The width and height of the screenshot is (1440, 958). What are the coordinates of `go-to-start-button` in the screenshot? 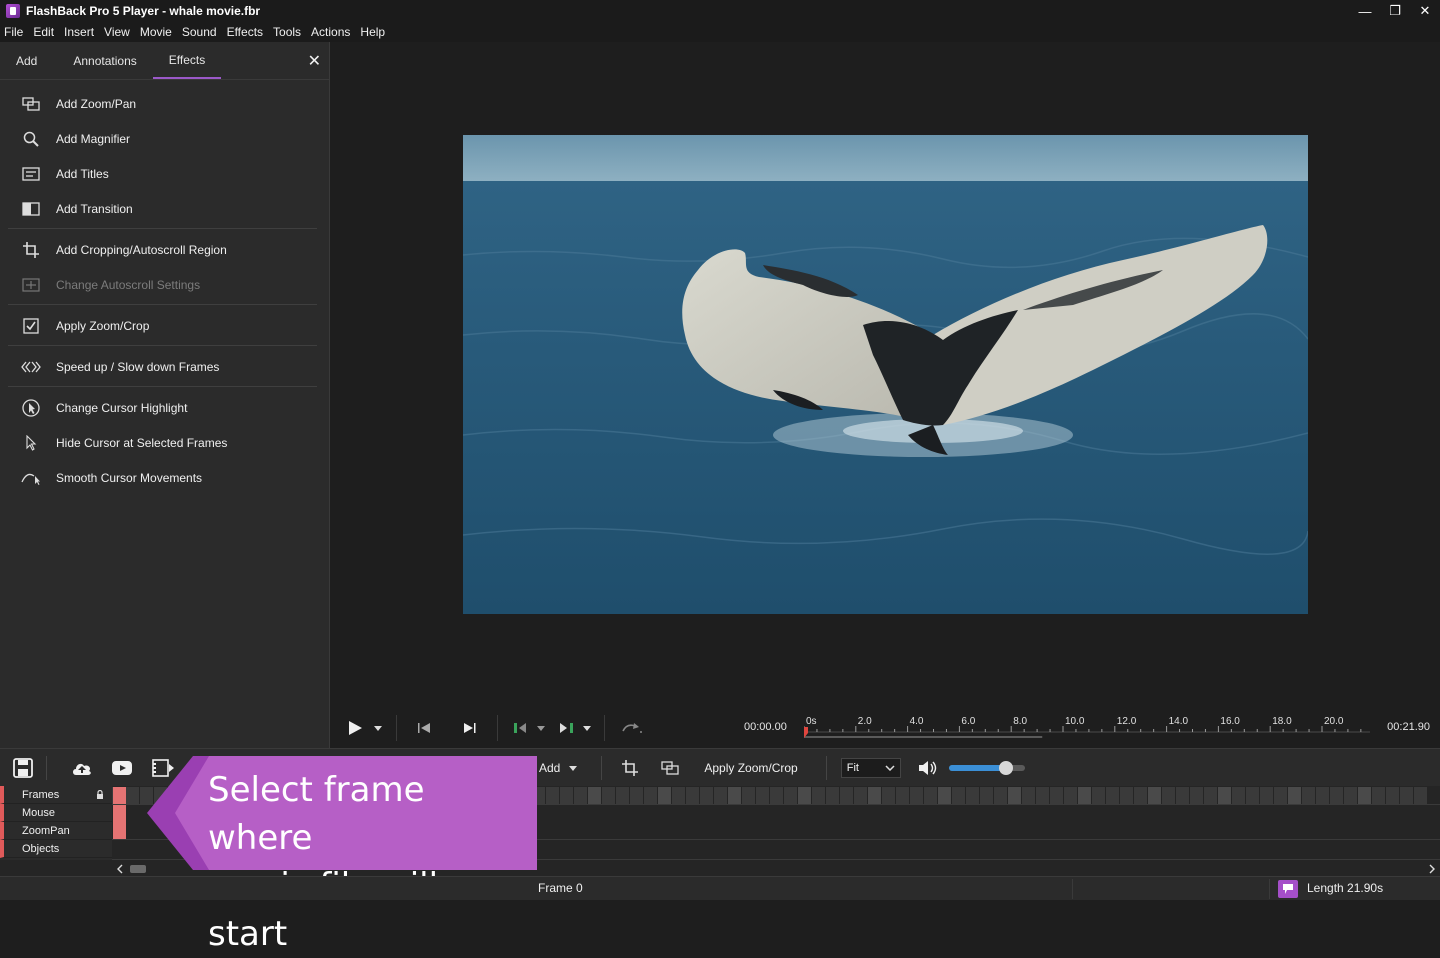 It's located at (424, 728).